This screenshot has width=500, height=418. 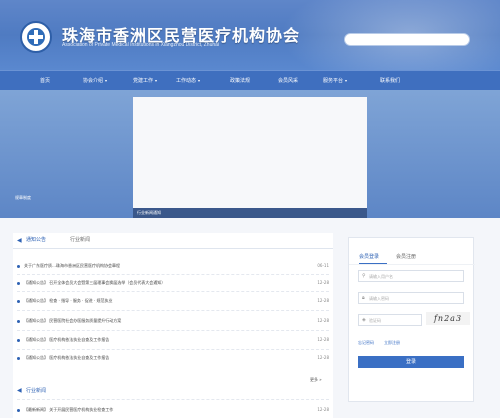 I want to click on captcha-image: fn2a3, so click(x=448, y=318).